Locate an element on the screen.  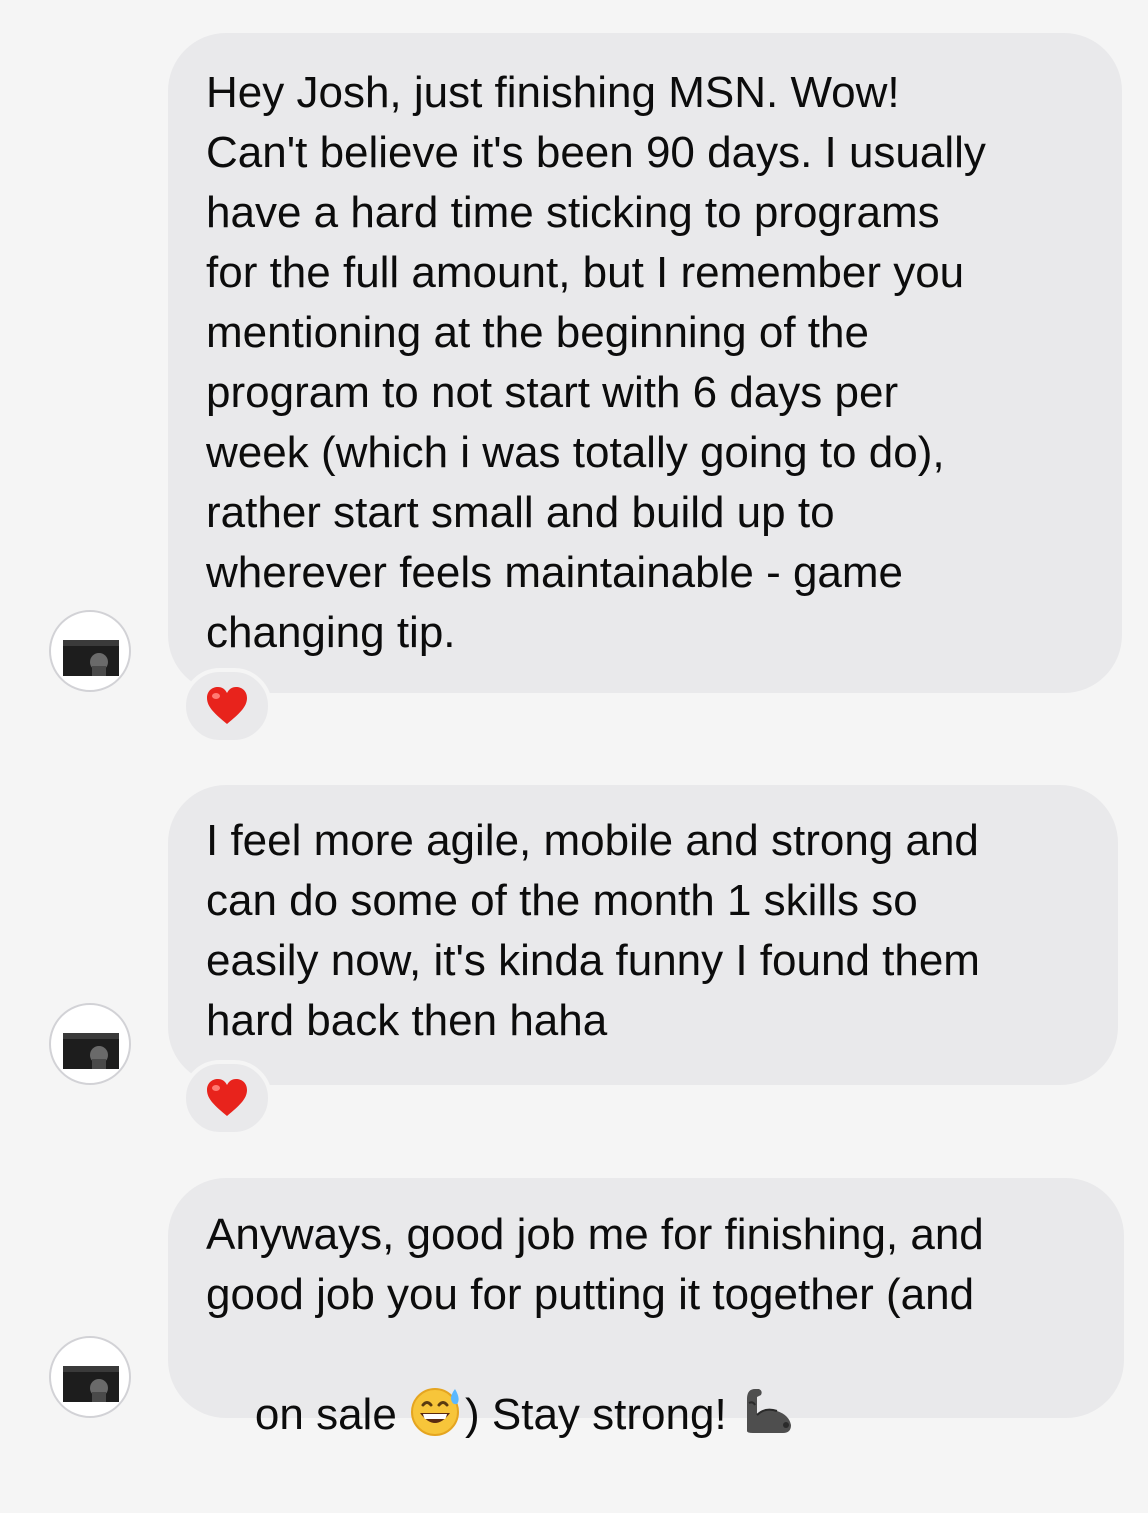
flexed-biceps-emoji-icon is located at coordinates (768, 1419).